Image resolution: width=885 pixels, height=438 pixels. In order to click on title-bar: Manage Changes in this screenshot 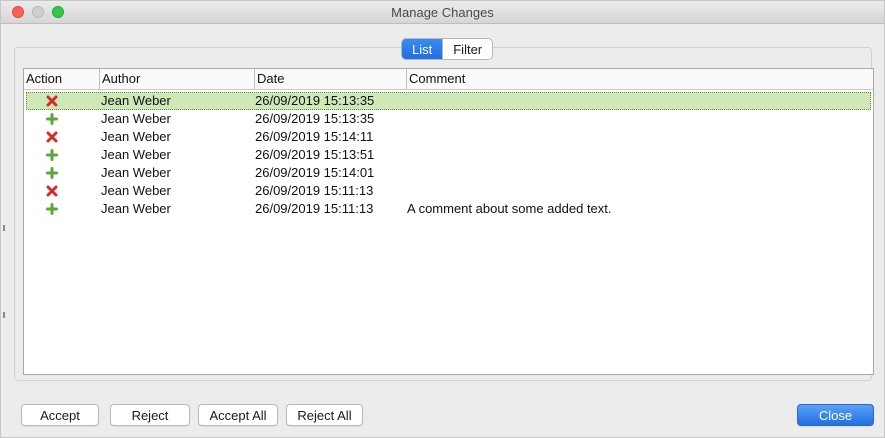, I will do `click(442, 12)`.